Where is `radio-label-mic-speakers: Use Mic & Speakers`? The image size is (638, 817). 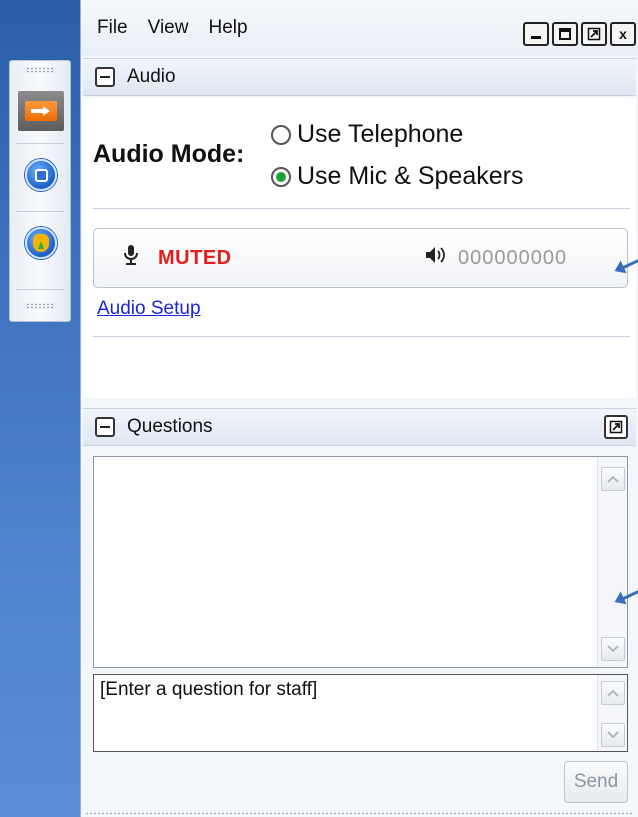
radio-label-mic-speakers: Use Mic & Speakers is located at coordinates (410, 176).